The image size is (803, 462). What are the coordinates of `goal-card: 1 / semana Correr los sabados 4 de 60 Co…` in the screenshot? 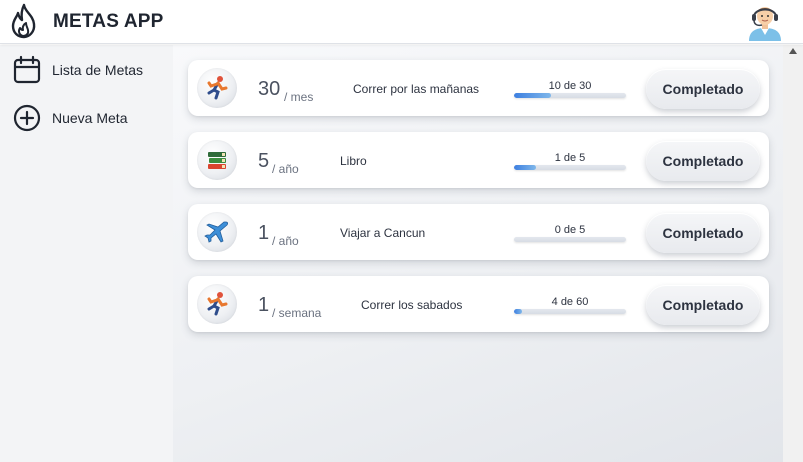 It's located at (478, 304).